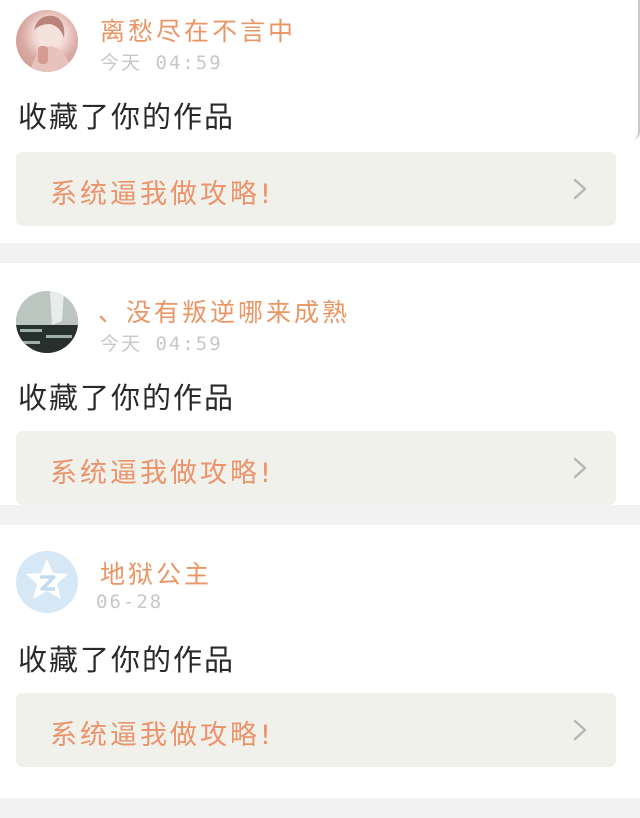 The width and height of the screenshot is (640, 818). I want to click on username: 地狱公主, so click(156, 573).